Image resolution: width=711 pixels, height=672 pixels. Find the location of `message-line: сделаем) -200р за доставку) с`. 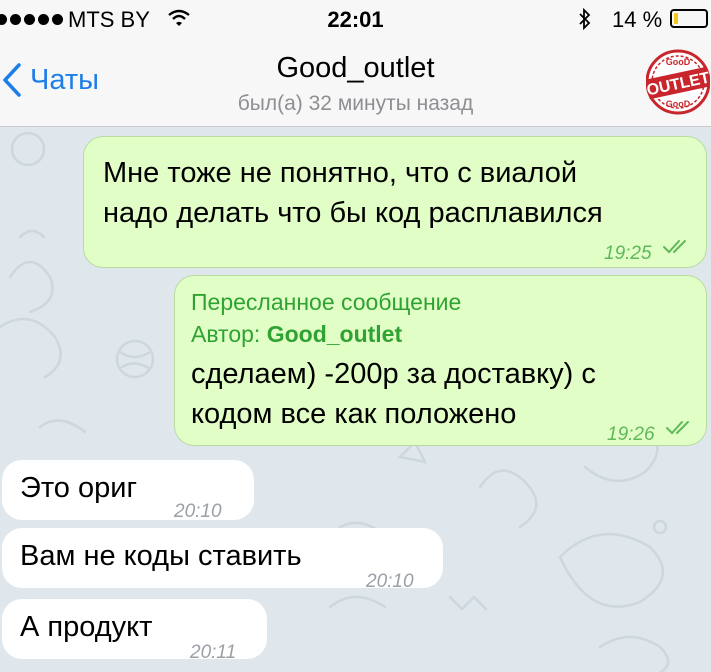

message-line: сделаем) -200р за доставку) с is located at coordinates (393, 374).